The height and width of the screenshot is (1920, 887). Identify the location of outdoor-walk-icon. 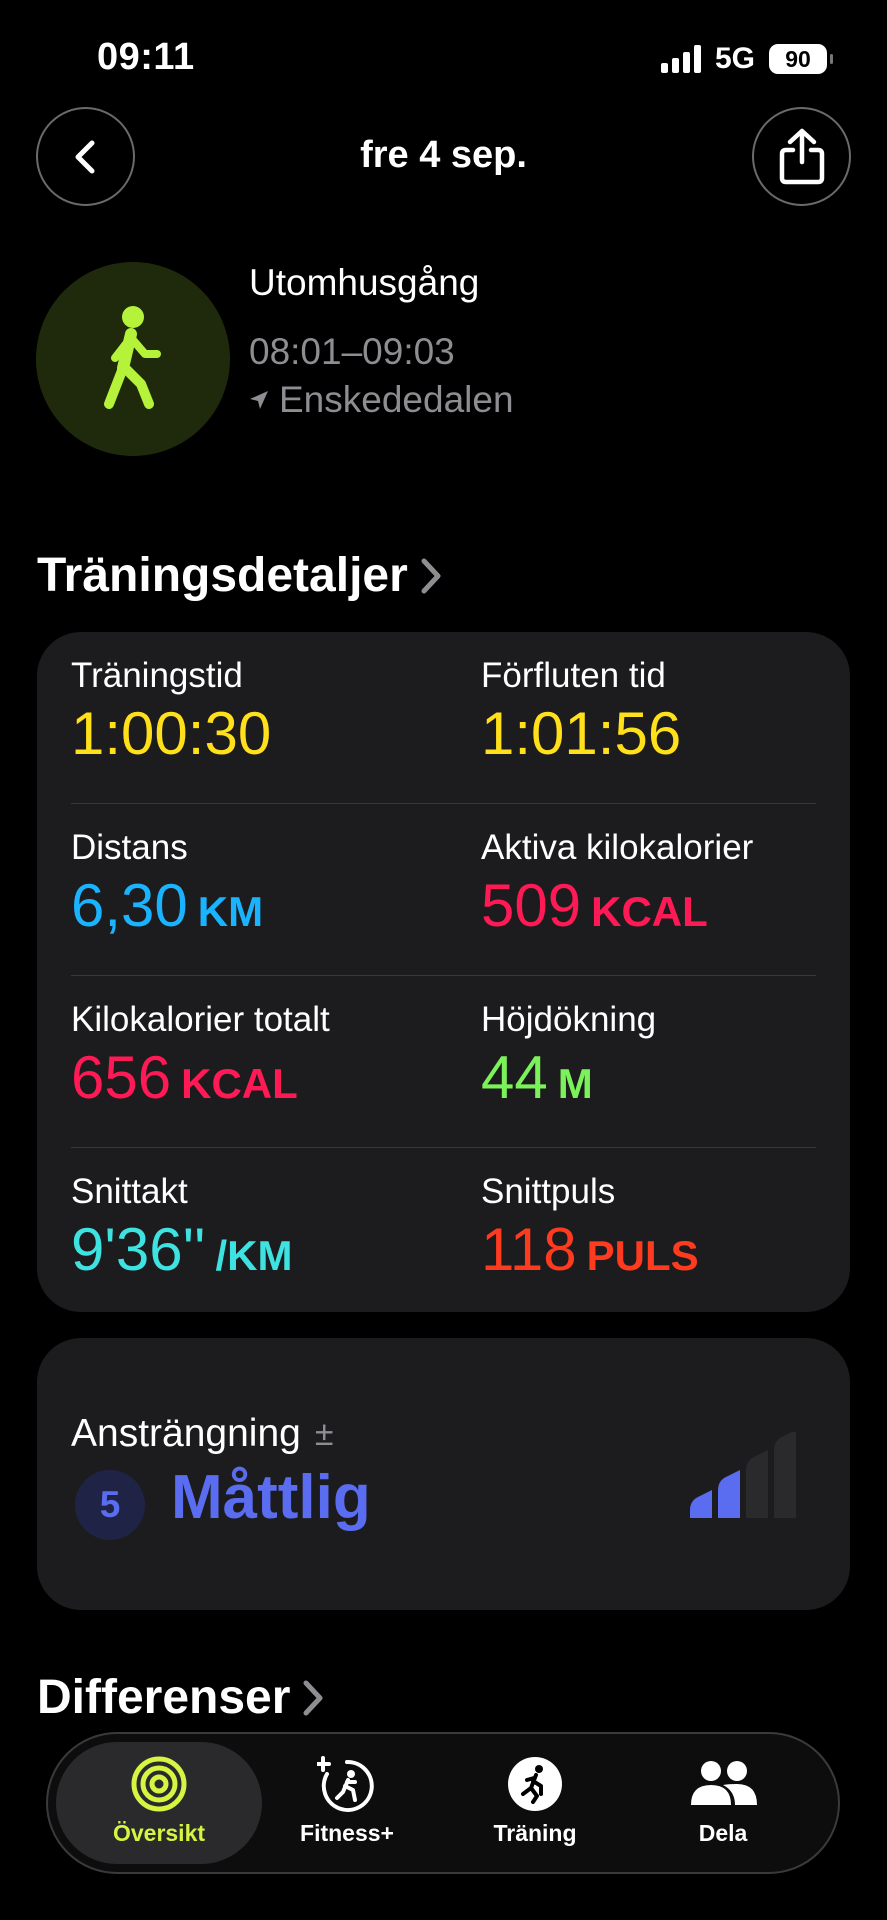
(133, 359).